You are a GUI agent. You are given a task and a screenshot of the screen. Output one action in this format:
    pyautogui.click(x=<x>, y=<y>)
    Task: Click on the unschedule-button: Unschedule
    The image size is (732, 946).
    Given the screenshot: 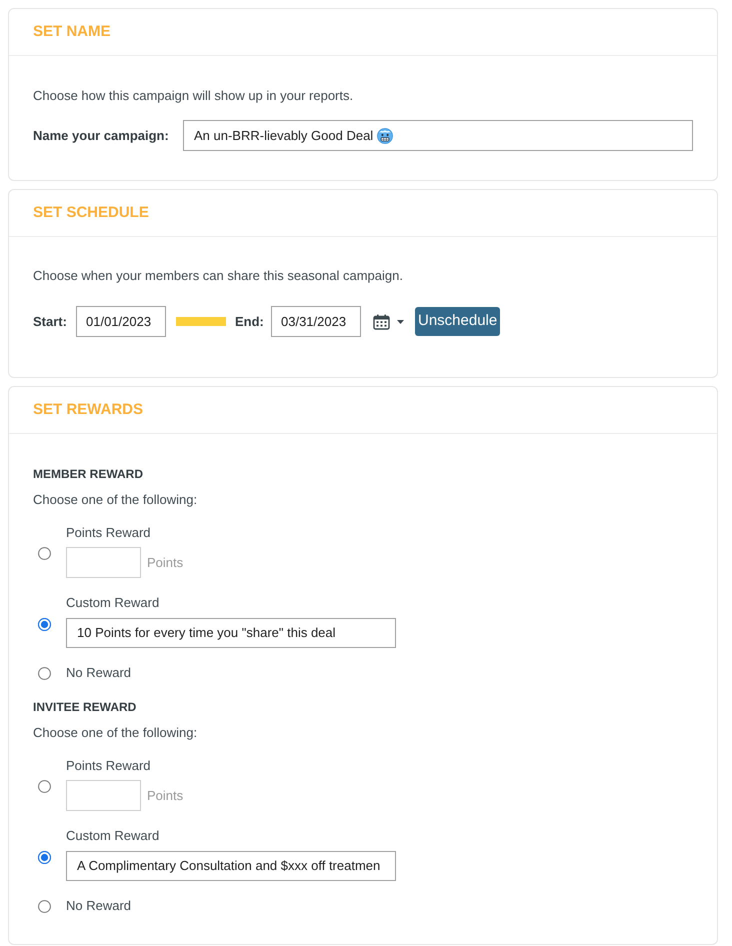 What is the action you would take?
    pyautogui.click(x=457, y=321)
    